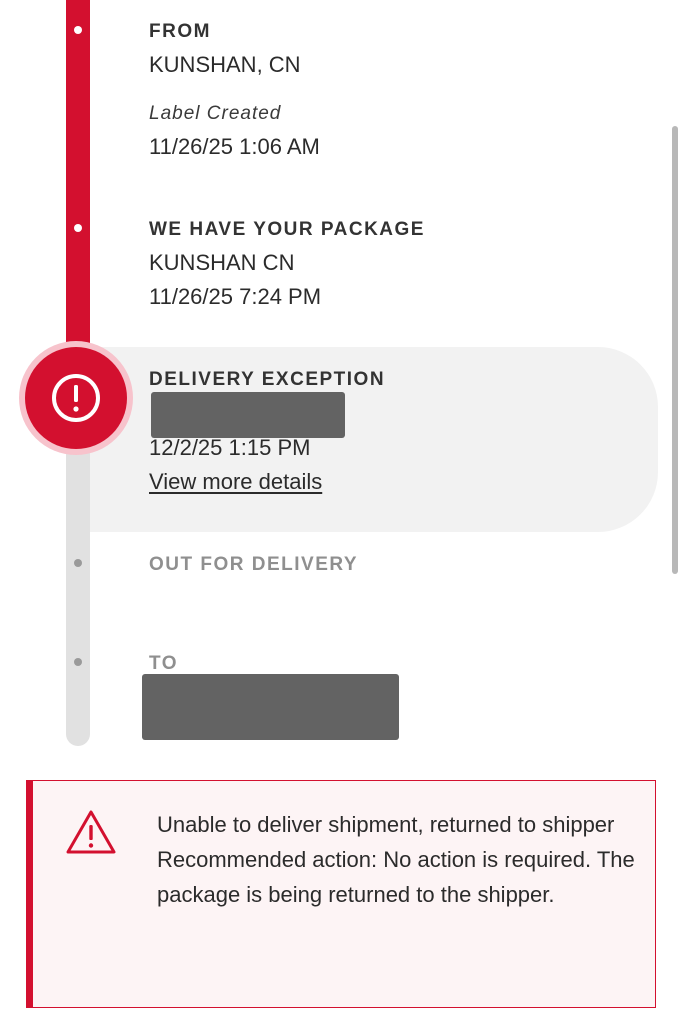  Describe the element at coordinates (230, 447) in the screenshot. I see `exception-datetime: 12/2/25 1:15 PM` at that location.